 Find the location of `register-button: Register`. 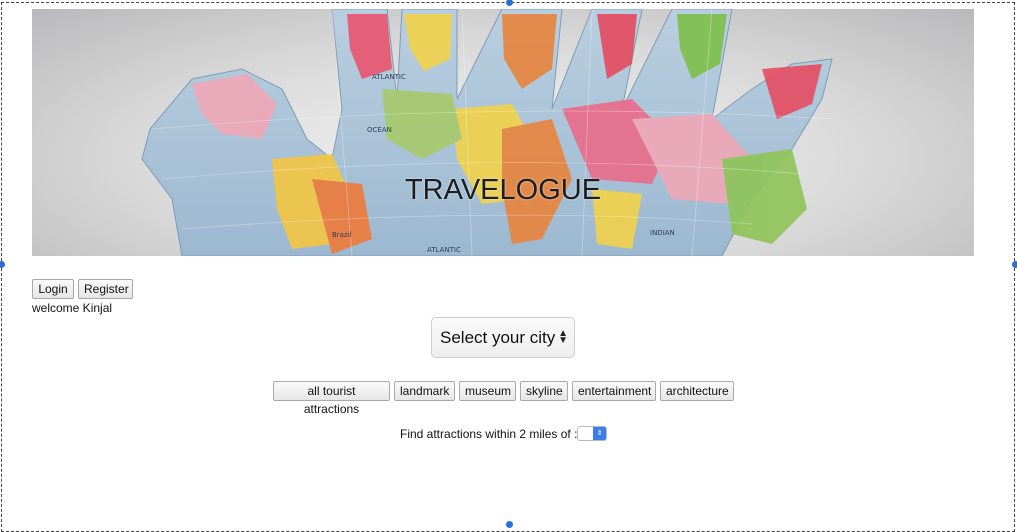

register-button: Register is located at coordinates (105, 289).